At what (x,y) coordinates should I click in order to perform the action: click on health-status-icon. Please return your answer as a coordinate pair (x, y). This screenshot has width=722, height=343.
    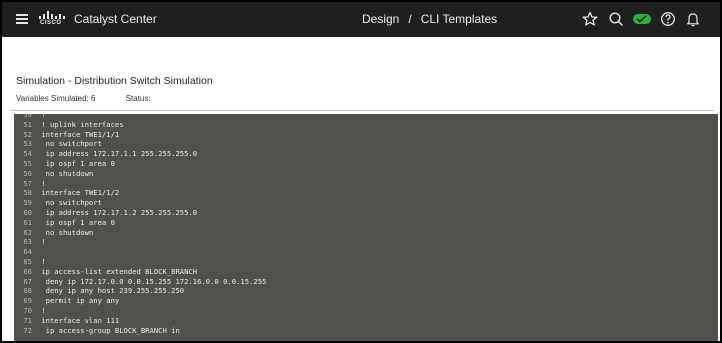
    Looking at the image, I should click on (642, 19).